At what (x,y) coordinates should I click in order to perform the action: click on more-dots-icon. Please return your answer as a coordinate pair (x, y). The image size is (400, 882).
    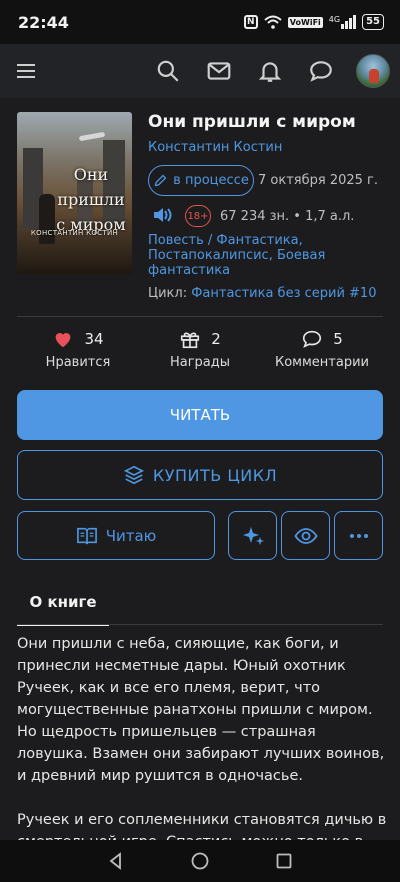
    Looking at the image, I should click on (358, 535).